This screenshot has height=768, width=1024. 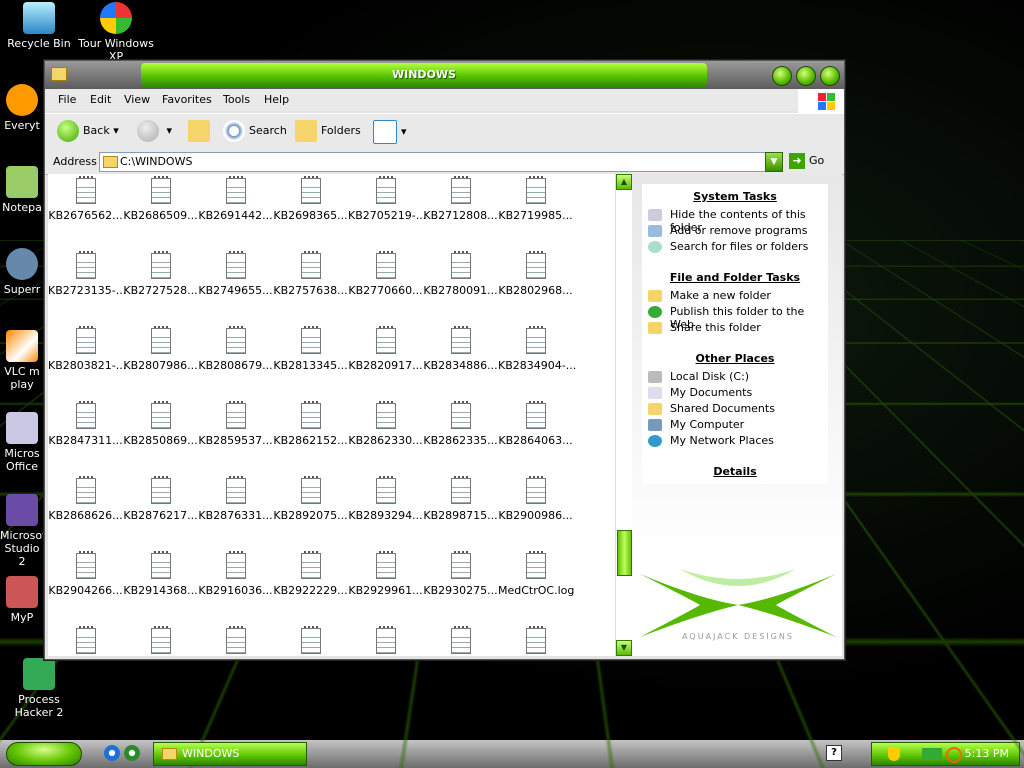 What do you see at coordinates (774, 162) in the screenshot?
I see `address-dropdown-button: ▼` at bounding box center [774, 162].